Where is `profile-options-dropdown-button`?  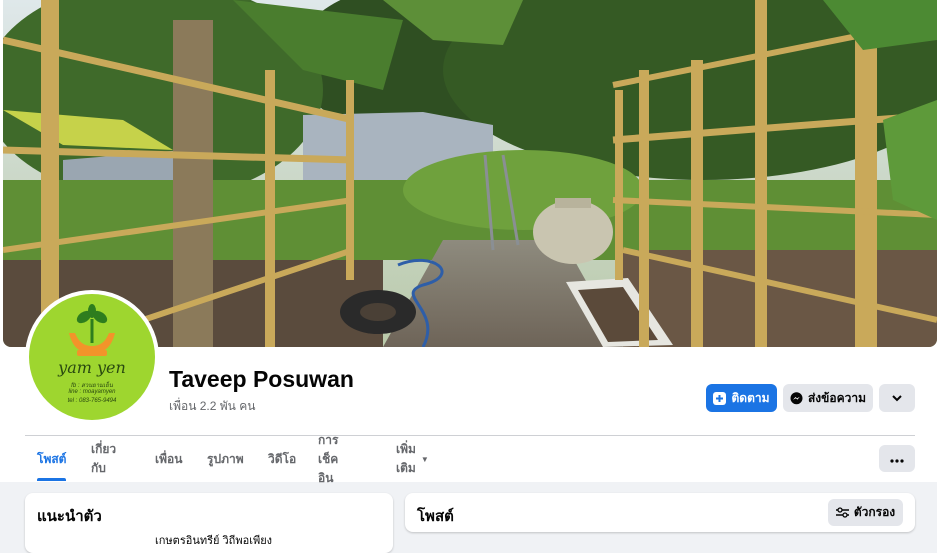
profile-options-dropdown-button is located at coordinates (897, 398).